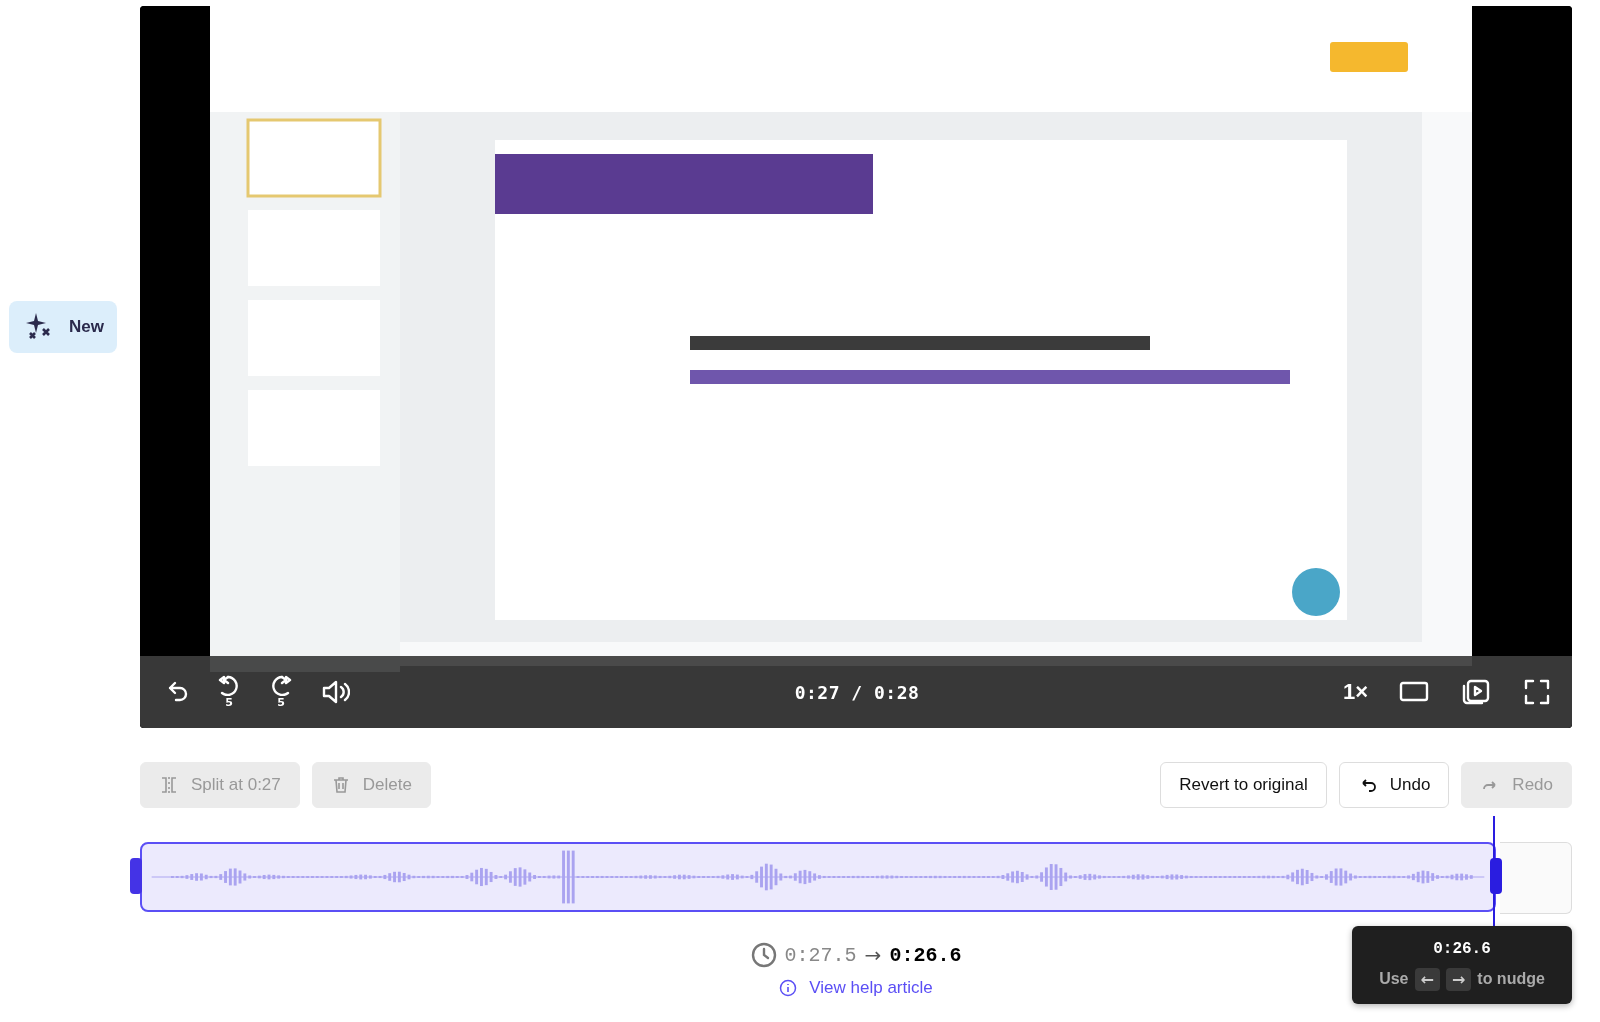 The width and height of the screenshot is (1600, 1022). I want to click on key-cap: →, so click(1458, 979).